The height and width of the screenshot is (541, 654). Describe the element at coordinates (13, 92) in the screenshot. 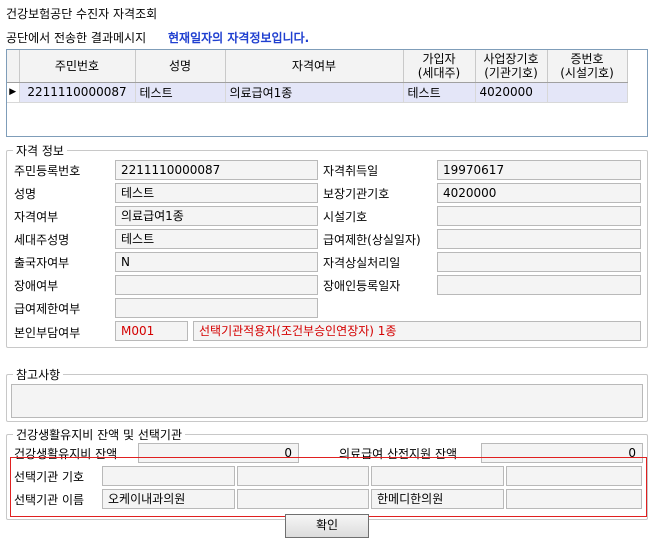

I see `row-selector-icon: ▶` at that location.